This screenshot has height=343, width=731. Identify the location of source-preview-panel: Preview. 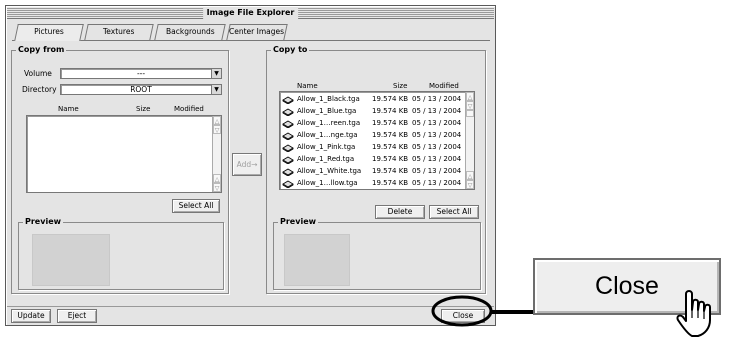
(121, 253).